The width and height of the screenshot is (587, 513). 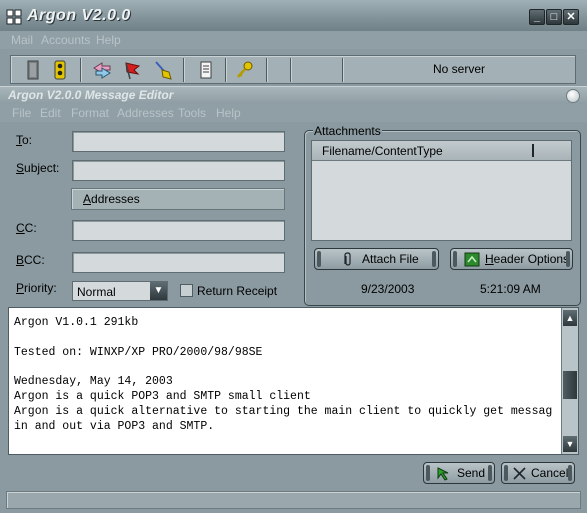 What do you see at coordinates (293, 500) in the screenshot?
I see `status-bar` at bounding box center [293, 500].